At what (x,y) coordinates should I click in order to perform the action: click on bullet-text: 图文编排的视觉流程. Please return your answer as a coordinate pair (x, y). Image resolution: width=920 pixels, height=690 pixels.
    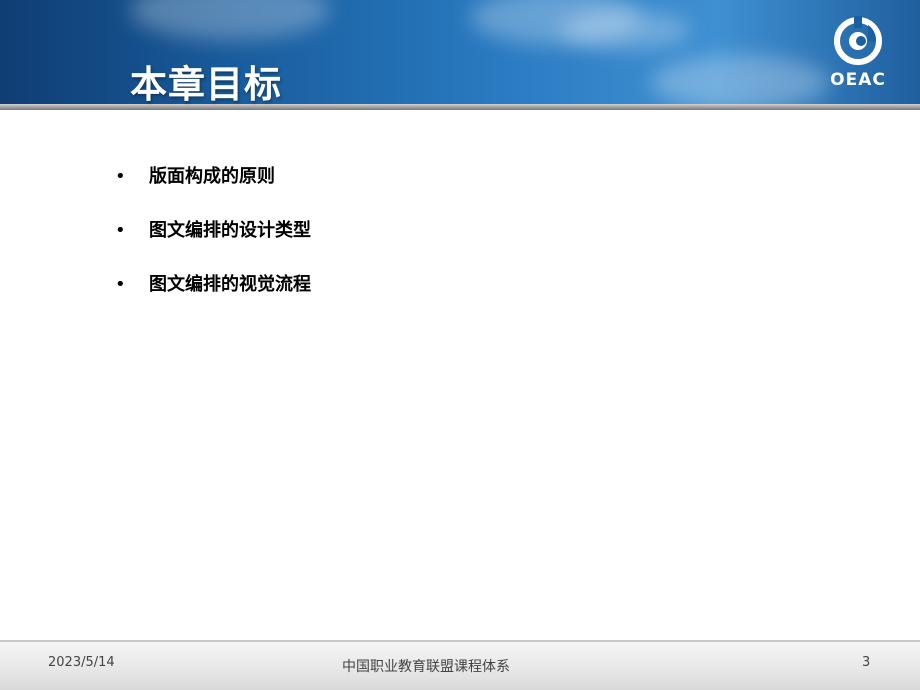
    Looking at the image, I should click on (230, 284).